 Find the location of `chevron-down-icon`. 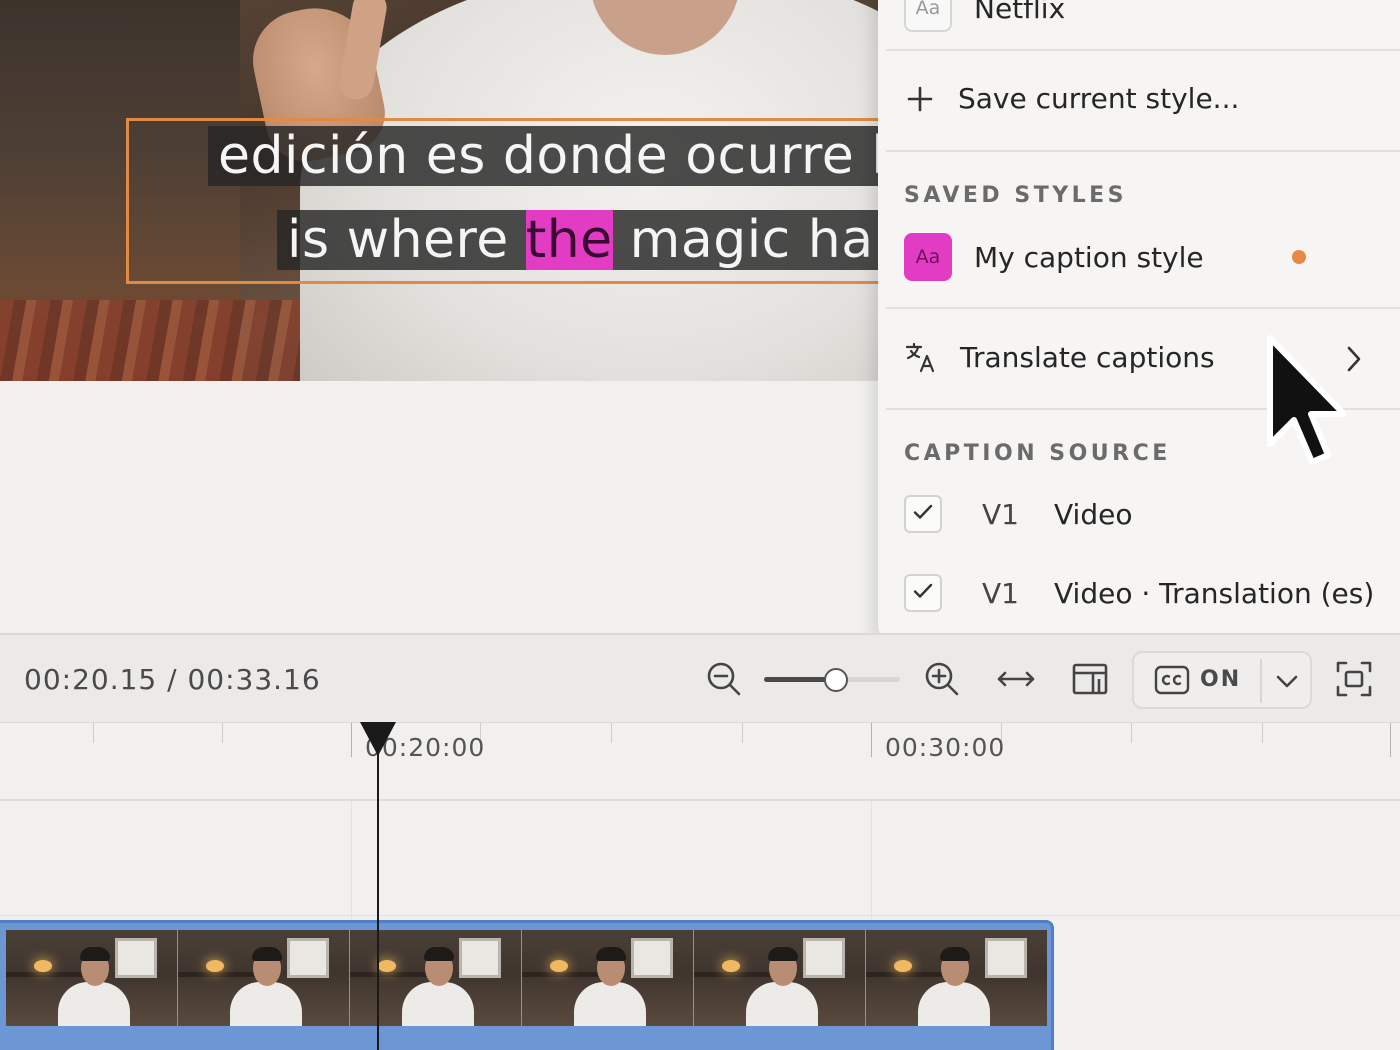

chevron-down-icon is located at coordinates (1287, 683).